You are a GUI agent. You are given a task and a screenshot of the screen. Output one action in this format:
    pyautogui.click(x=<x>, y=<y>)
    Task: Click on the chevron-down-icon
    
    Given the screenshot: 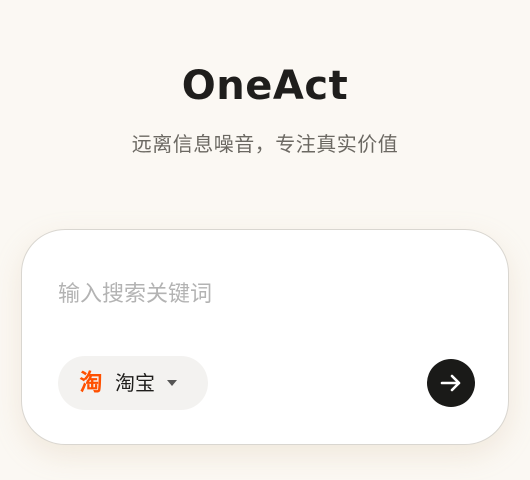 What is the action you would take?
    pyautogui.click(x=172, y=383)
    